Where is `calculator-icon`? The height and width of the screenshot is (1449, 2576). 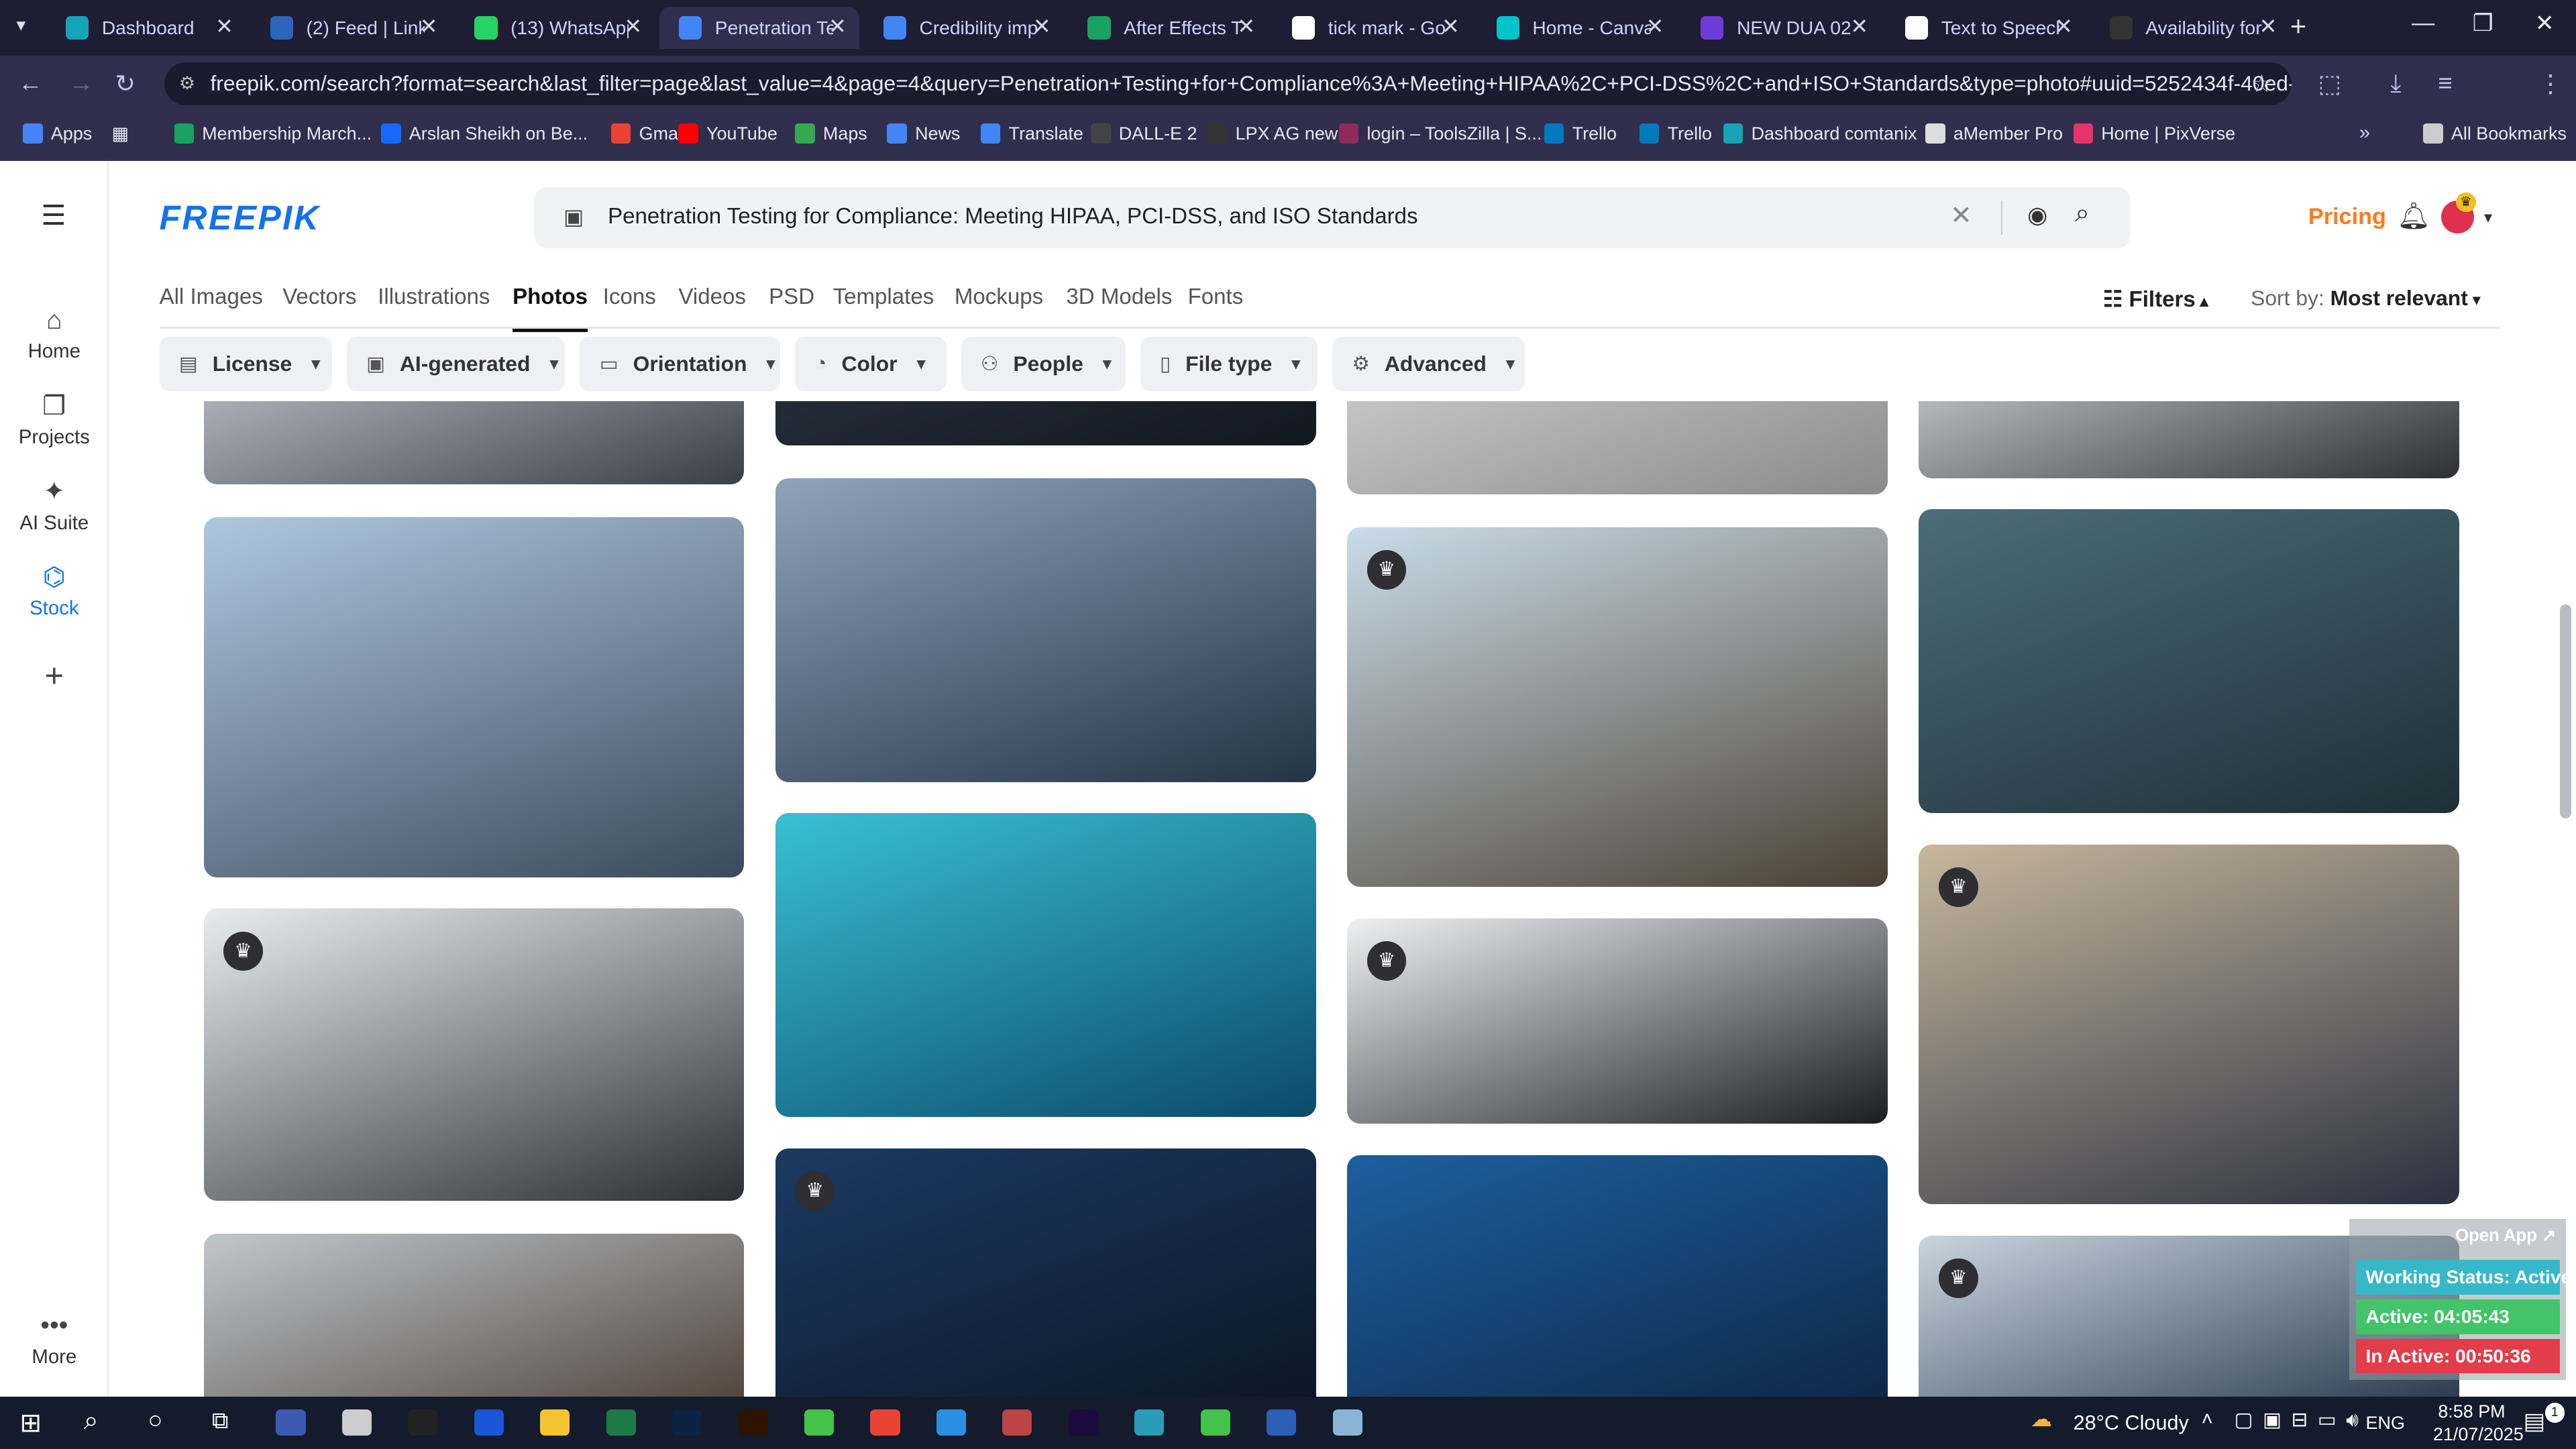
calculator-icon is located at coordinates (1347, 1422).